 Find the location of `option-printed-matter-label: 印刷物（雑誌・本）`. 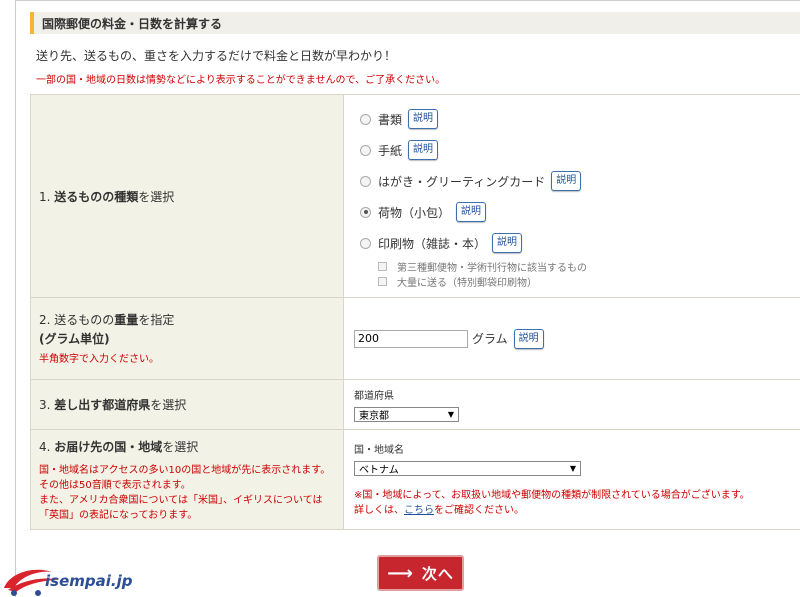

option-printed-matter-label: 印刷物（雑誌・本） is located at coordinates (432, 243).